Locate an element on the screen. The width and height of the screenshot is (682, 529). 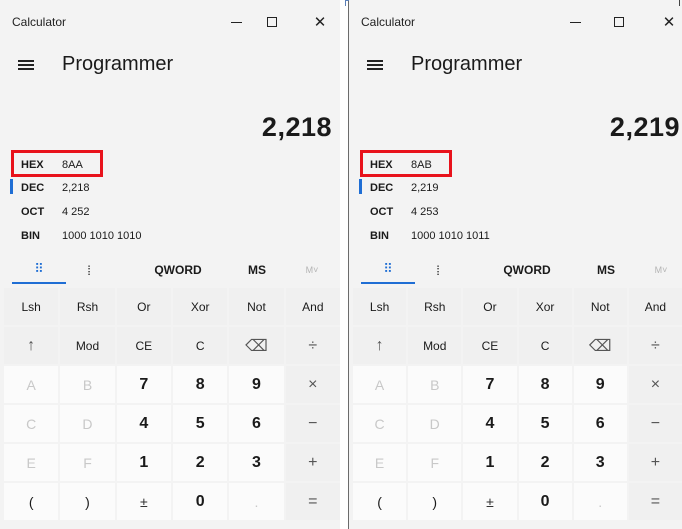
corner-mark is located at coordinates (675, 3).